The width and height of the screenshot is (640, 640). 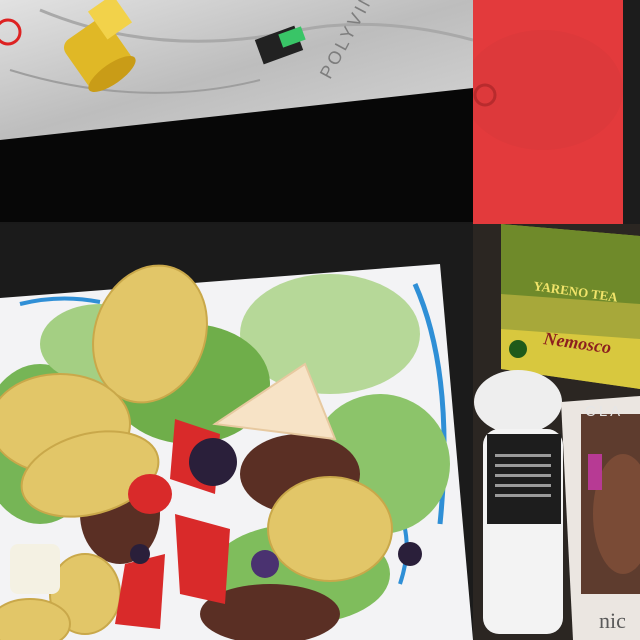 I want to click on red-surface-illustration, so click(x=556, y=112).